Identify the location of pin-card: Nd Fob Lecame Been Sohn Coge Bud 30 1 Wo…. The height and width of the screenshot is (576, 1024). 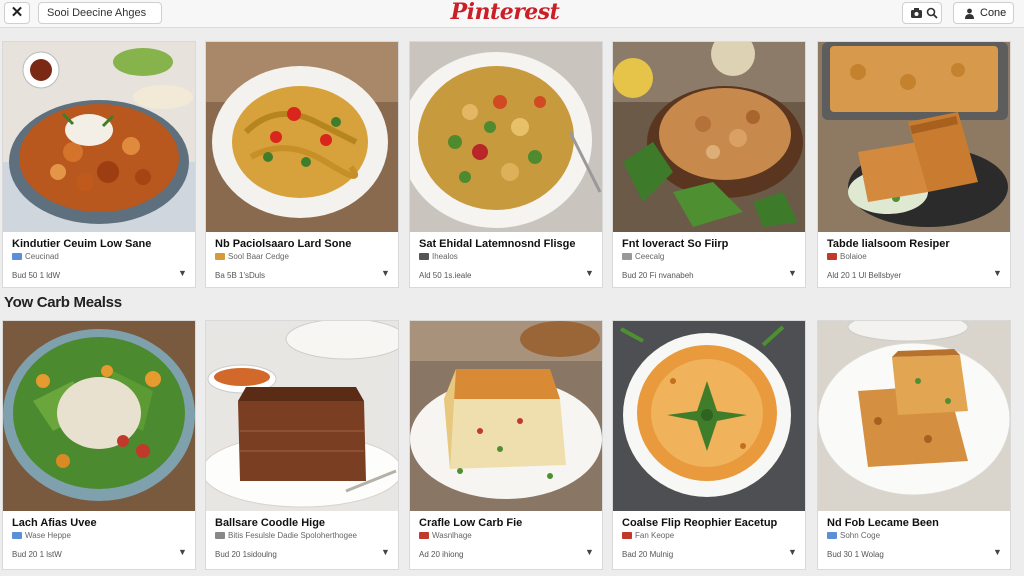
(914, 445).